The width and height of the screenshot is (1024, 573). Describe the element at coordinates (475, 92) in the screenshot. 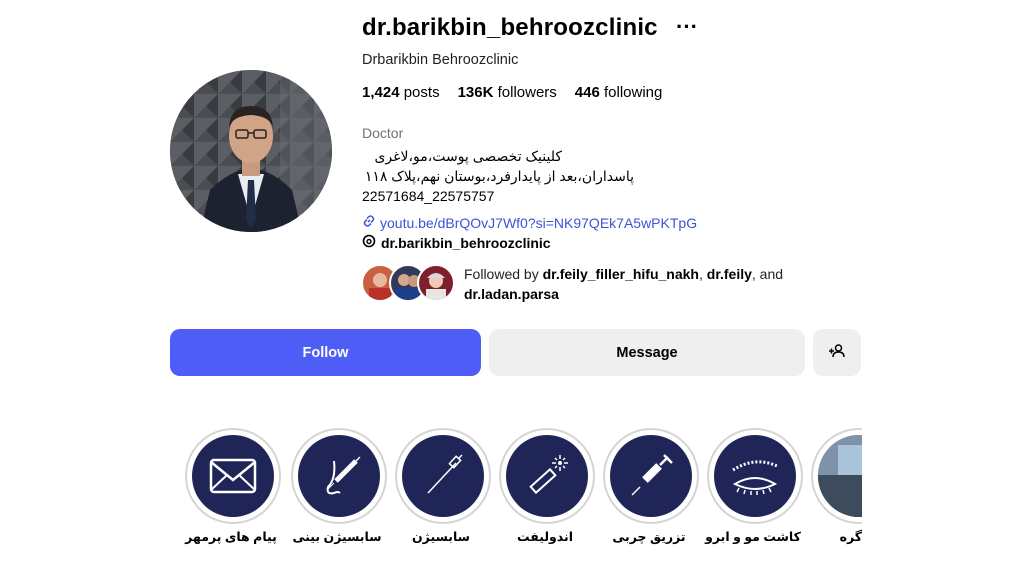

I see `followers-count: 136K` at that location.